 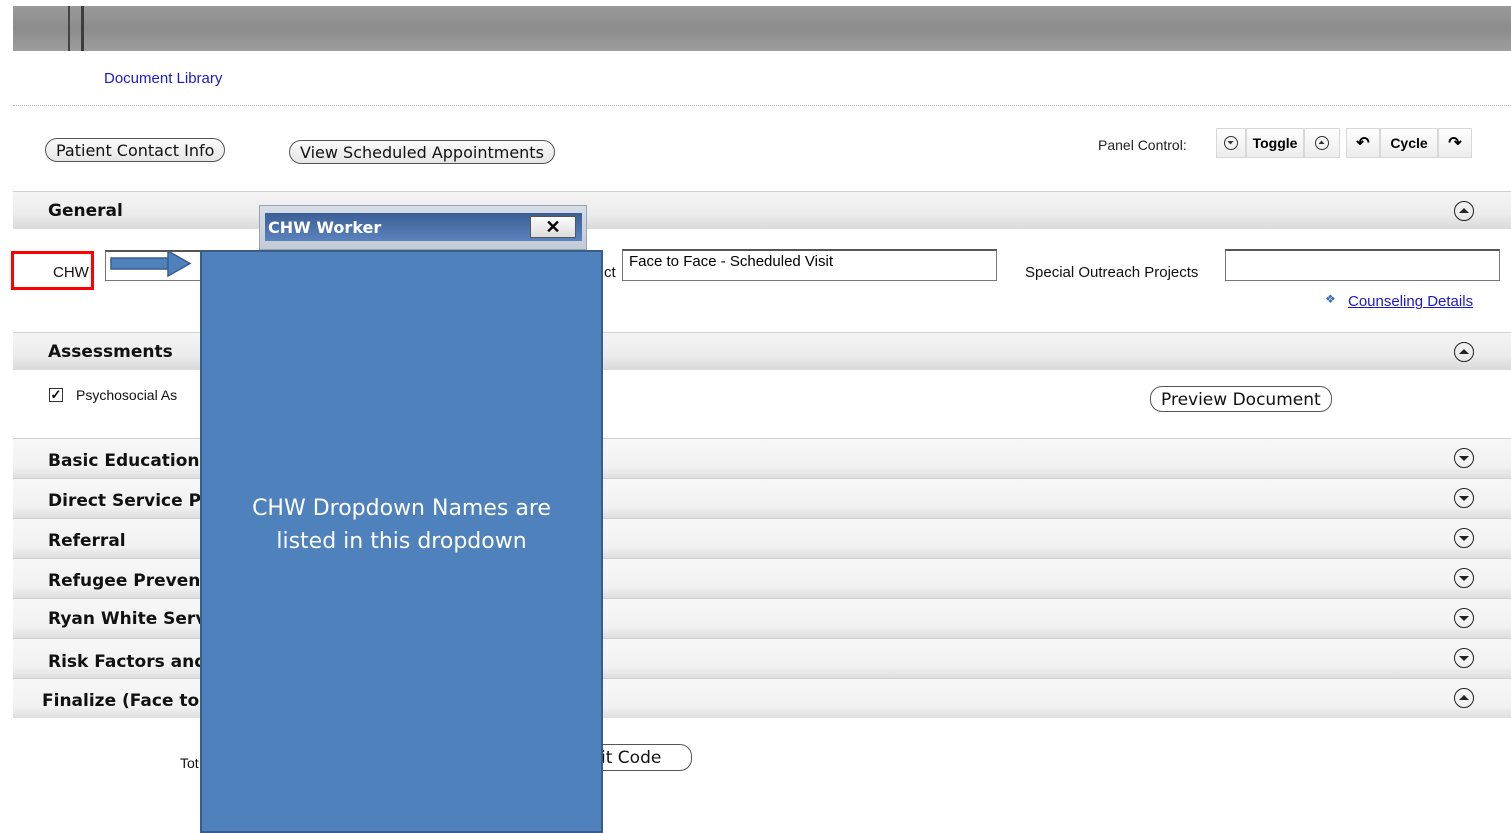 What do you see at coordinates (189, 763) in the screenshot?
I see `total-label: Tot` at bounding box center [189, 763].